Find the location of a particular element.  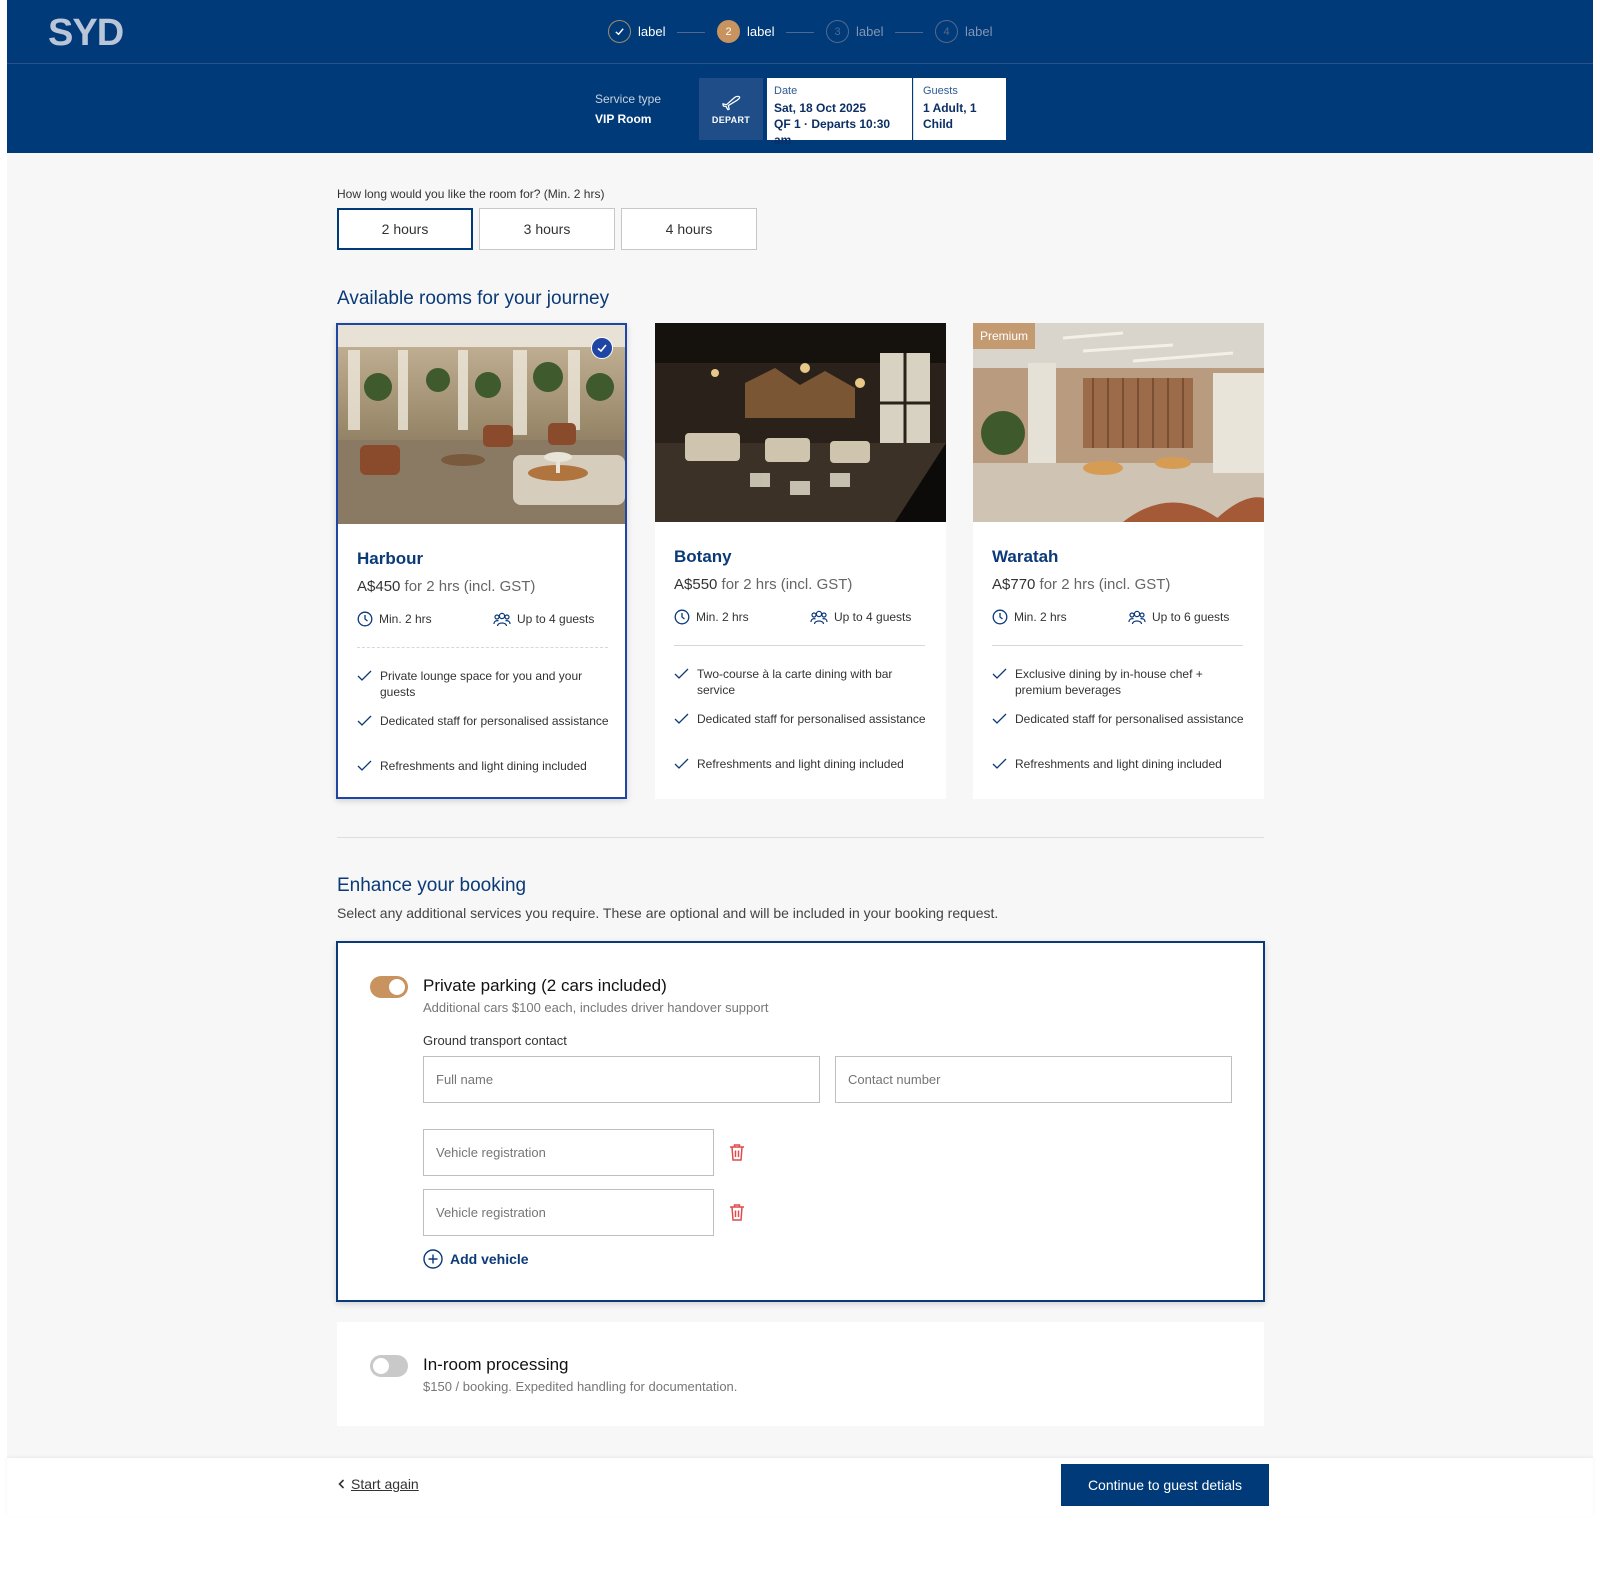

step-3: 3 label is located at coordinates (854, 31).